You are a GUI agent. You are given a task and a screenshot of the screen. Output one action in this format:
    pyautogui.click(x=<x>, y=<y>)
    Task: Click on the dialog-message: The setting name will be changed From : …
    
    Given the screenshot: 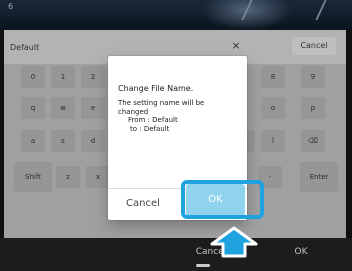 What is the action you would take?
    pyautogui.click(x=178, y=116)
    